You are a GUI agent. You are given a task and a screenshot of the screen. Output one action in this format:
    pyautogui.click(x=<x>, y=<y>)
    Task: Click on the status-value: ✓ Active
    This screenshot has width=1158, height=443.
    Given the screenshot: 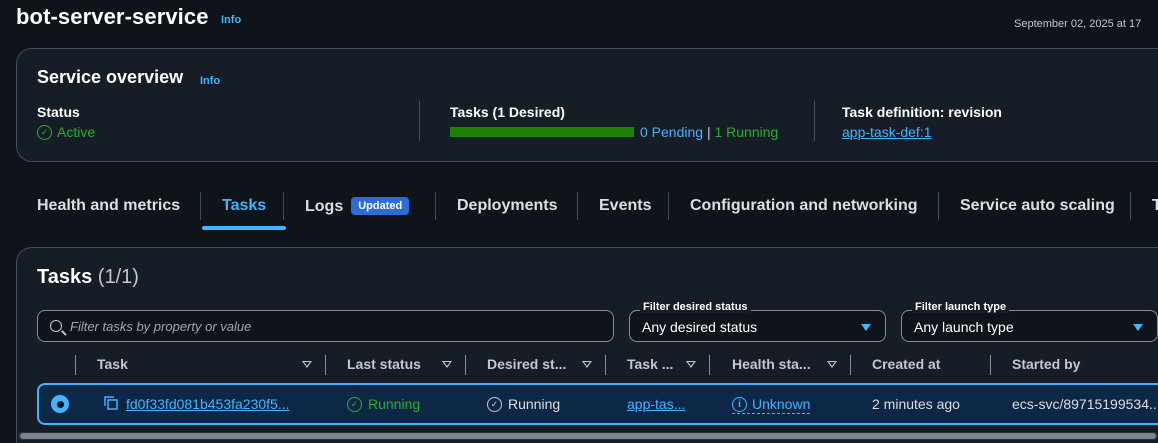 What is the action you would take?
    pyautogui.click(x=66, y=132)
    